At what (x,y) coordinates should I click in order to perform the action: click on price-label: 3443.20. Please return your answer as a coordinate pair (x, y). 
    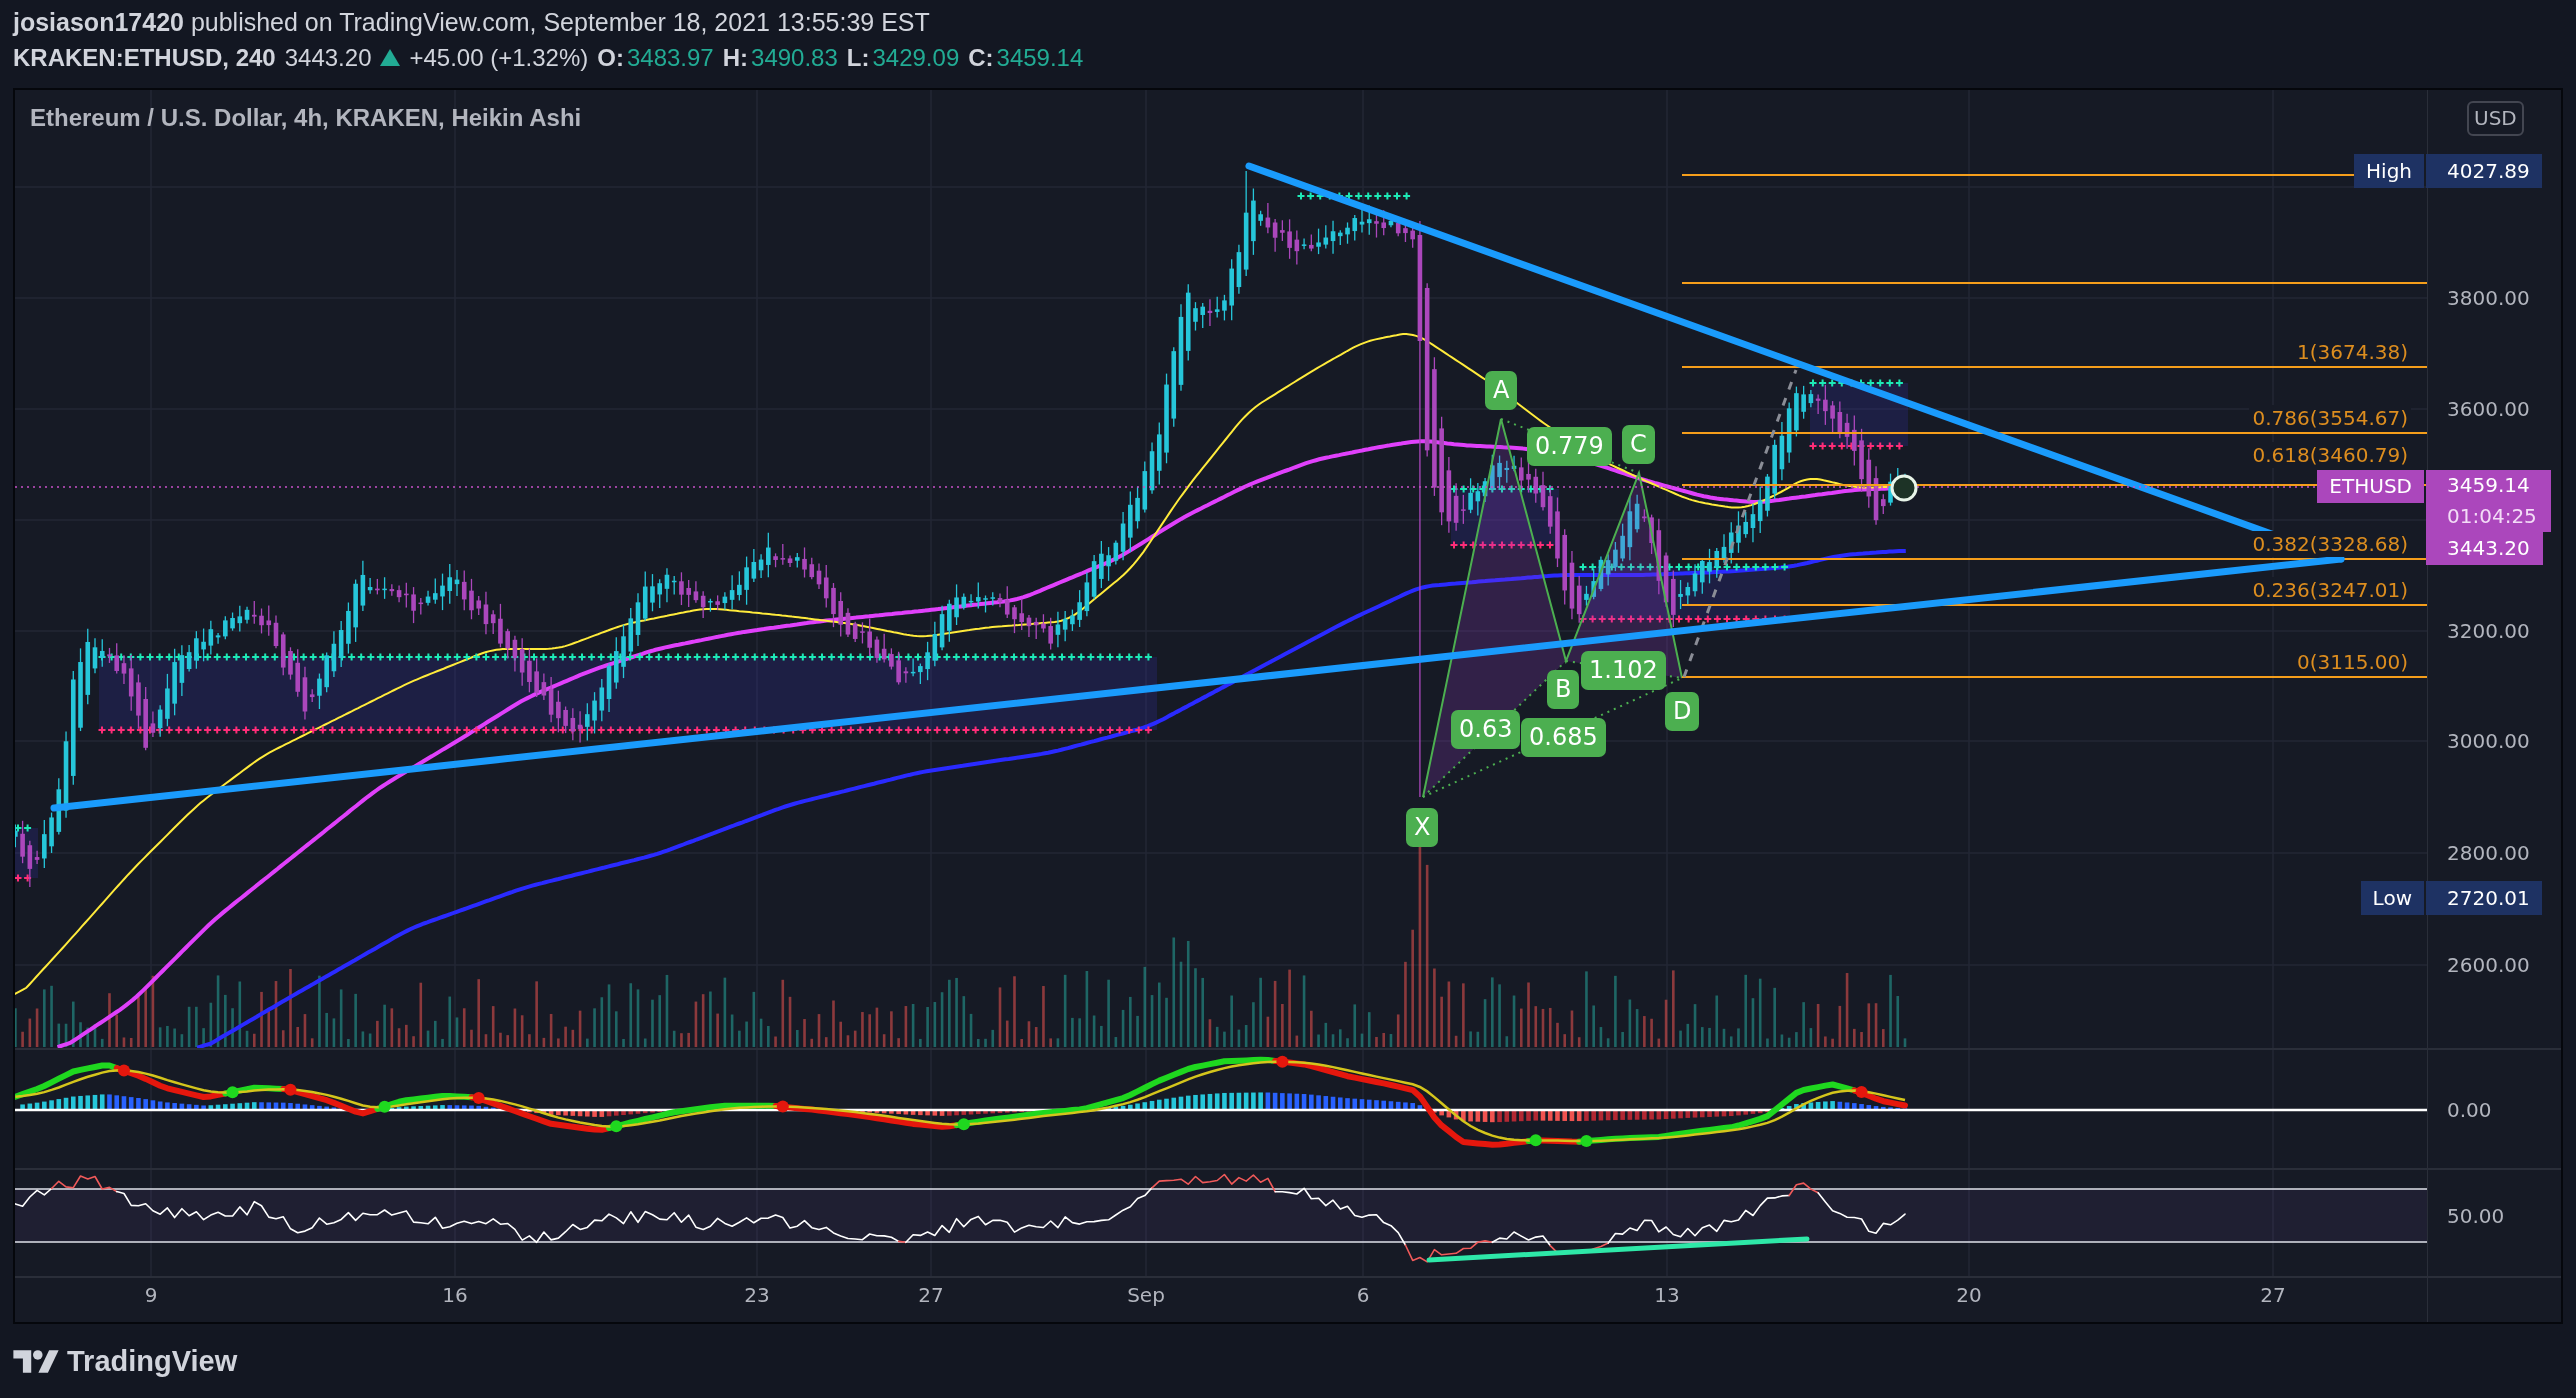
    Looking at the image, I should click on (2484, 548).